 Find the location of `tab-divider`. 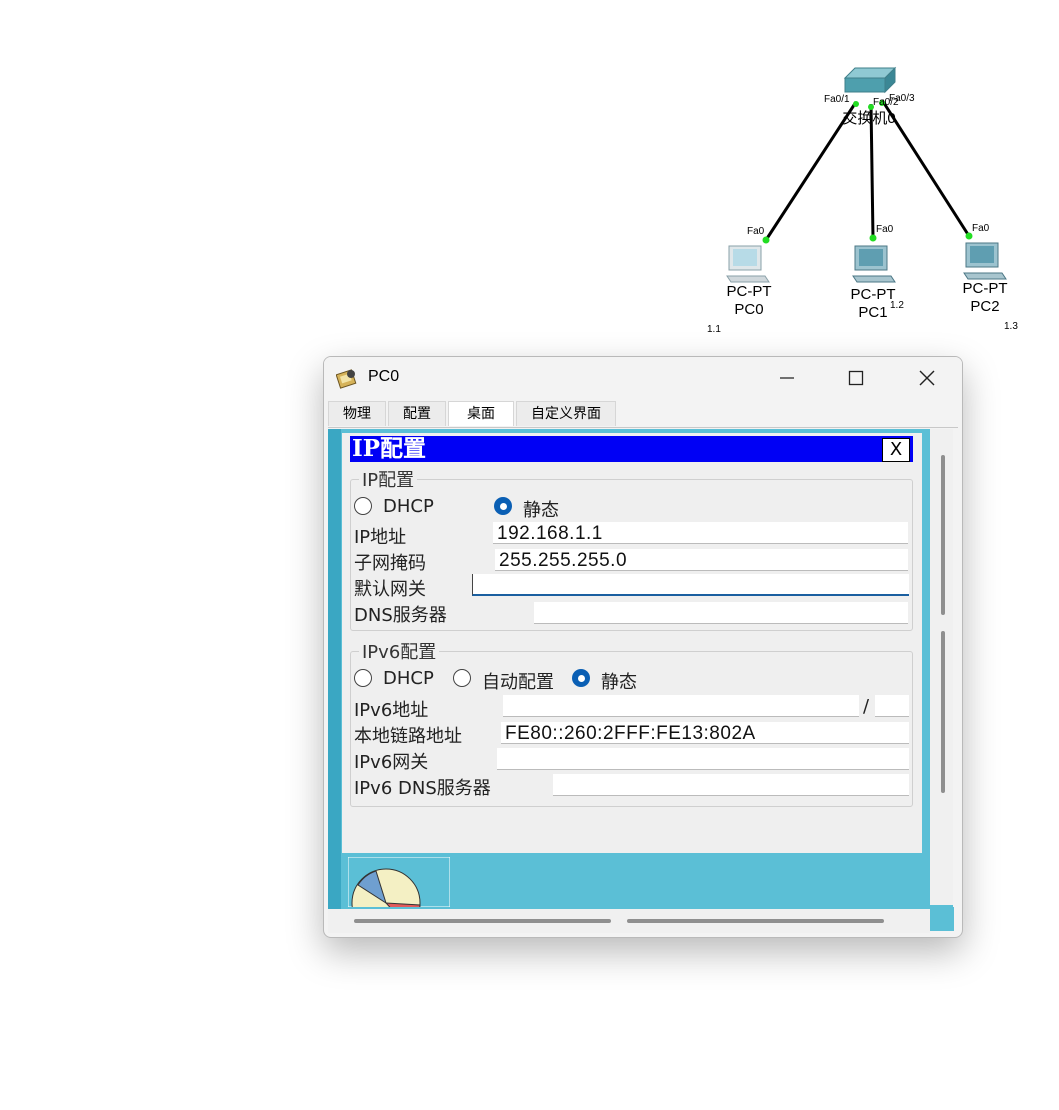

tab-divider is located at coordinates (643, 427).